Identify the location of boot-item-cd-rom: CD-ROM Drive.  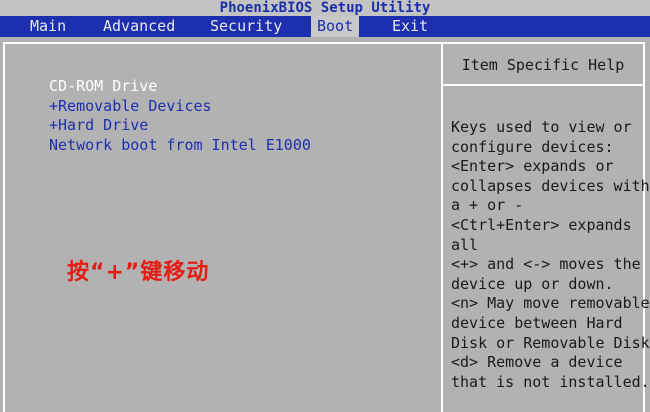
(180, 87).